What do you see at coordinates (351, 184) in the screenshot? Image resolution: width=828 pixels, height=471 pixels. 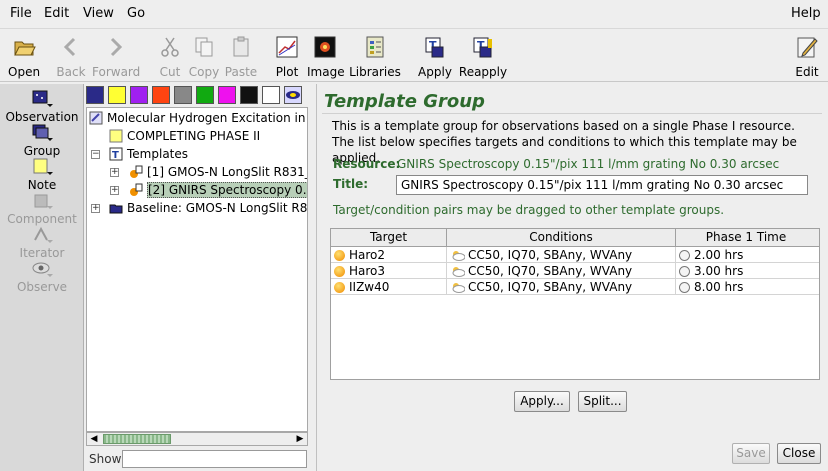 I see `title-label: Title:` at bounding box center [351, 184].